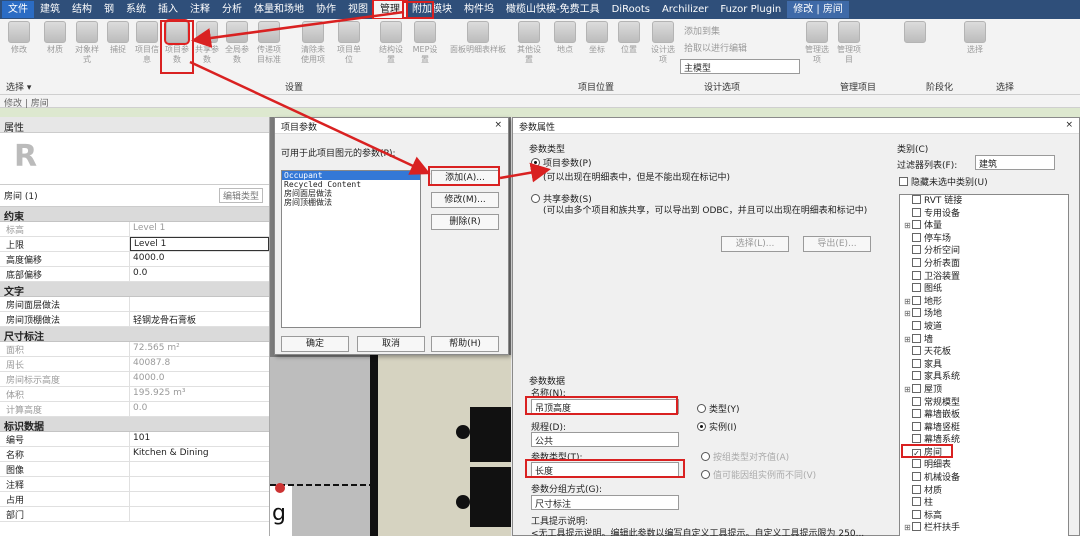 The height and width of the screenshot is (536, 1080). I want to click on category-item: 常规模型, so click(984, 403).